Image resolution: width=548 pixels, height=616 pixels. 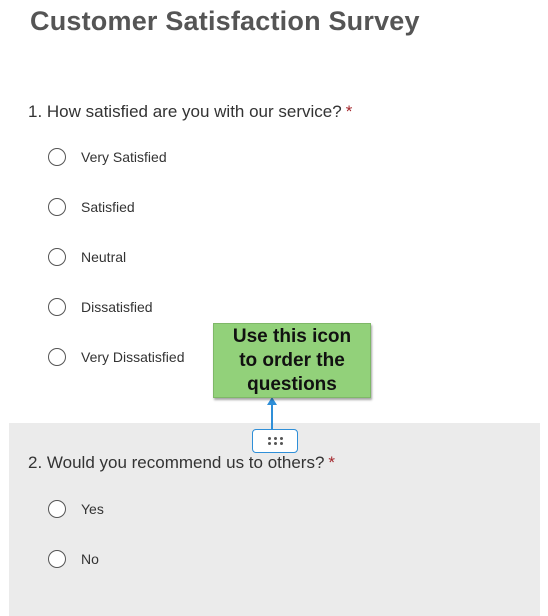 I want to click on option-satisfied: Satisfied, so click(x=91, y=207).